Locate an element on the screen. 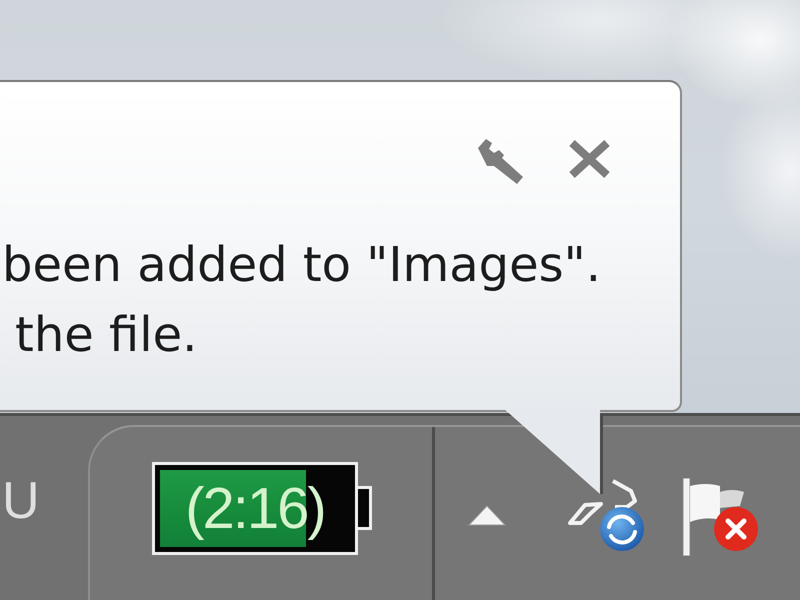 Image resolution: width=800 pixels, height=600 pixels. message-text: been added to "Images". is located at coordinates (302, 265).